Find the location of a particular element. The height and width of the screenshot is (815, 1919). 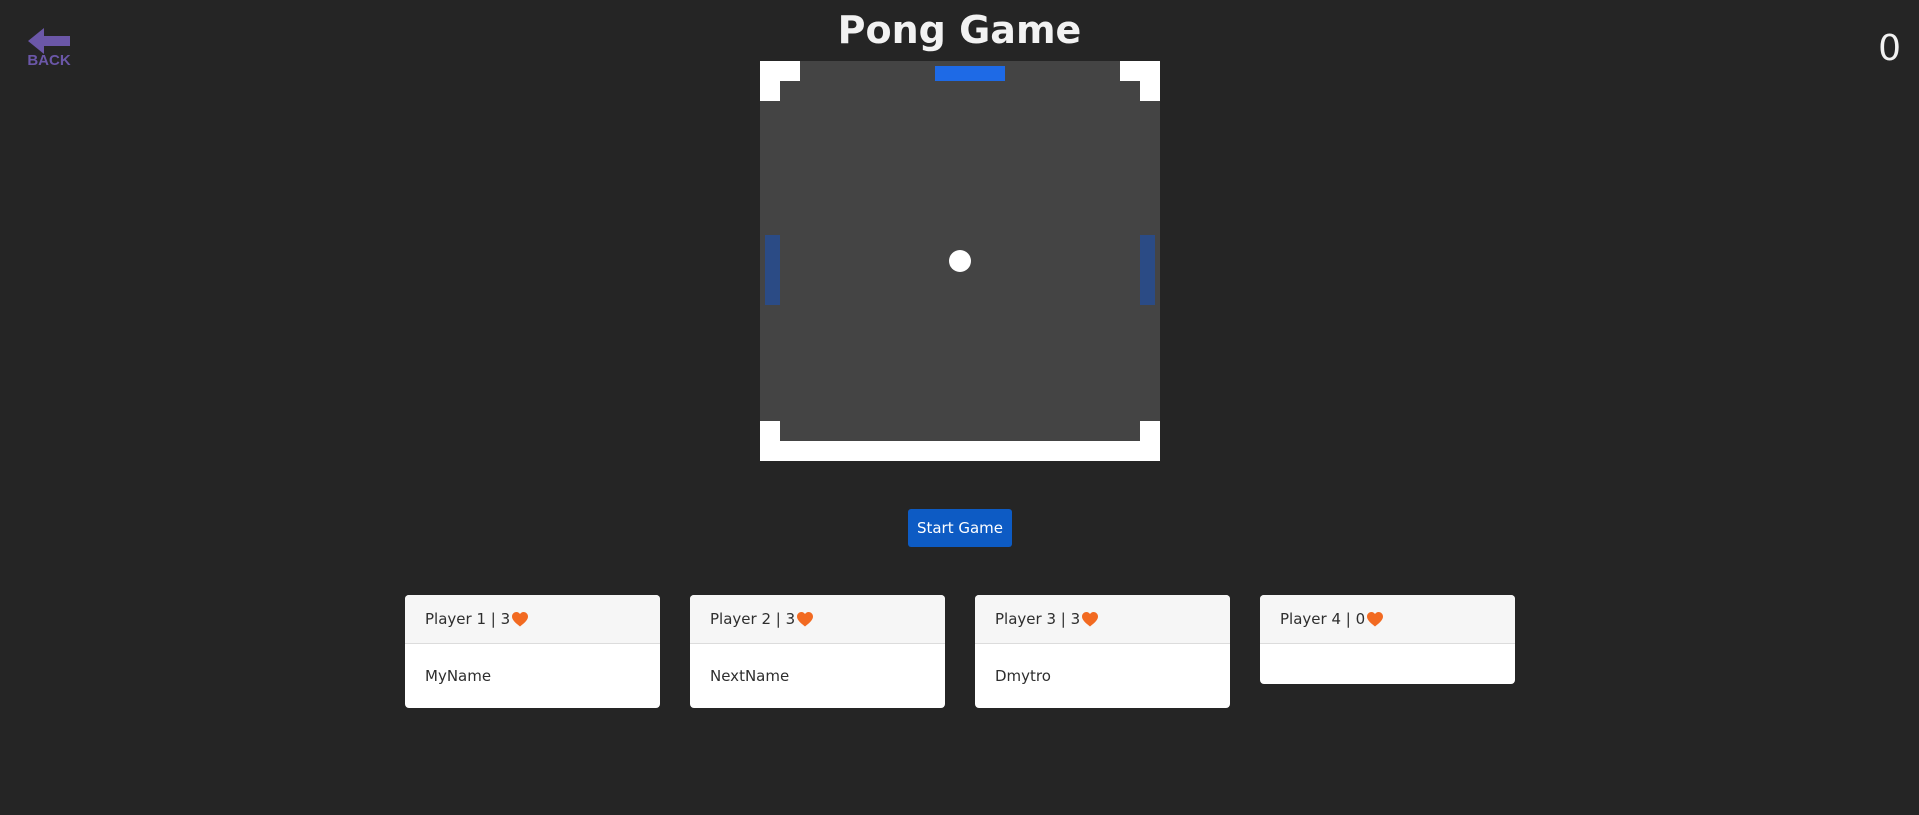

page-title: Pong Game is located at coordinates (959, 30).